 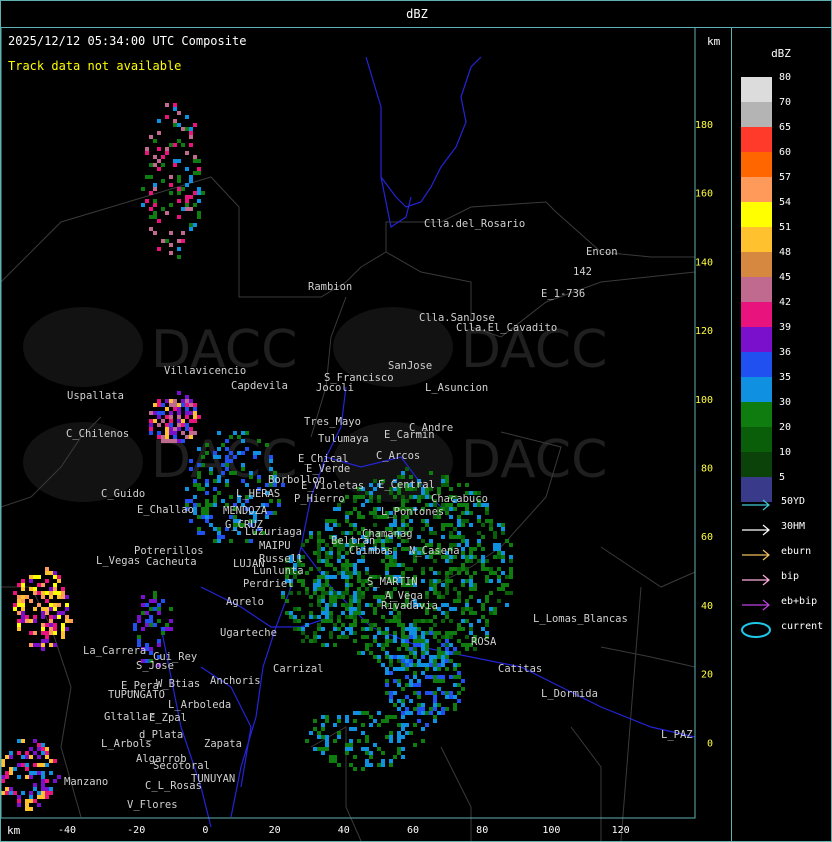 What do you see at coordinates (710, 743) in the screenshot?
I see `y-tick-label: 0` at bounding box center [710, 743].